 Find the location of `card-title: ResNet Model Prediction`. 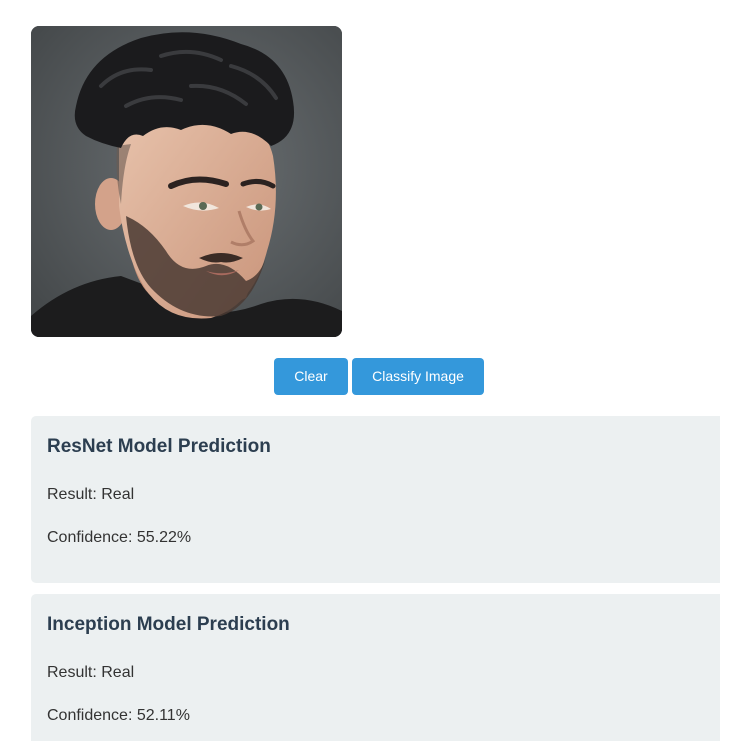

card-title: ResNet Model Prediction is located at coordinates (159, 446).